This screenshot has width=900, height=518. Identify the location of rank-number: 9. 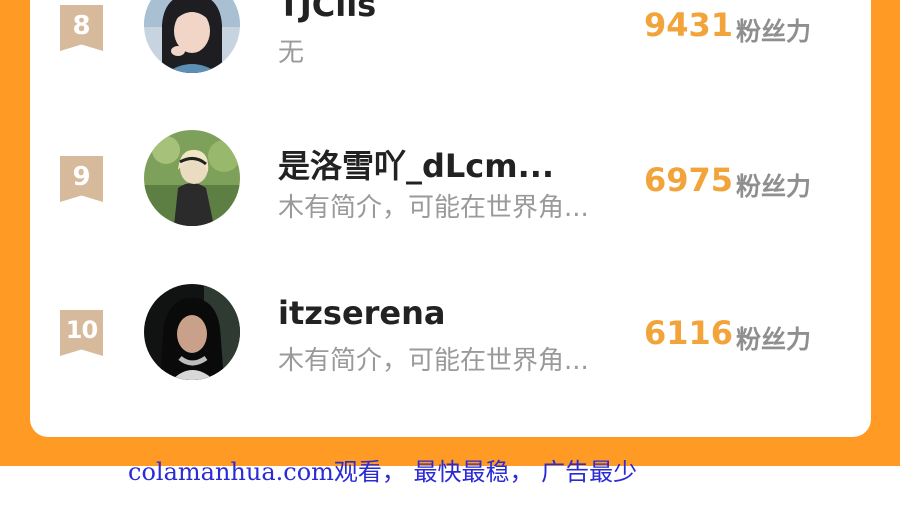
(81, 177).